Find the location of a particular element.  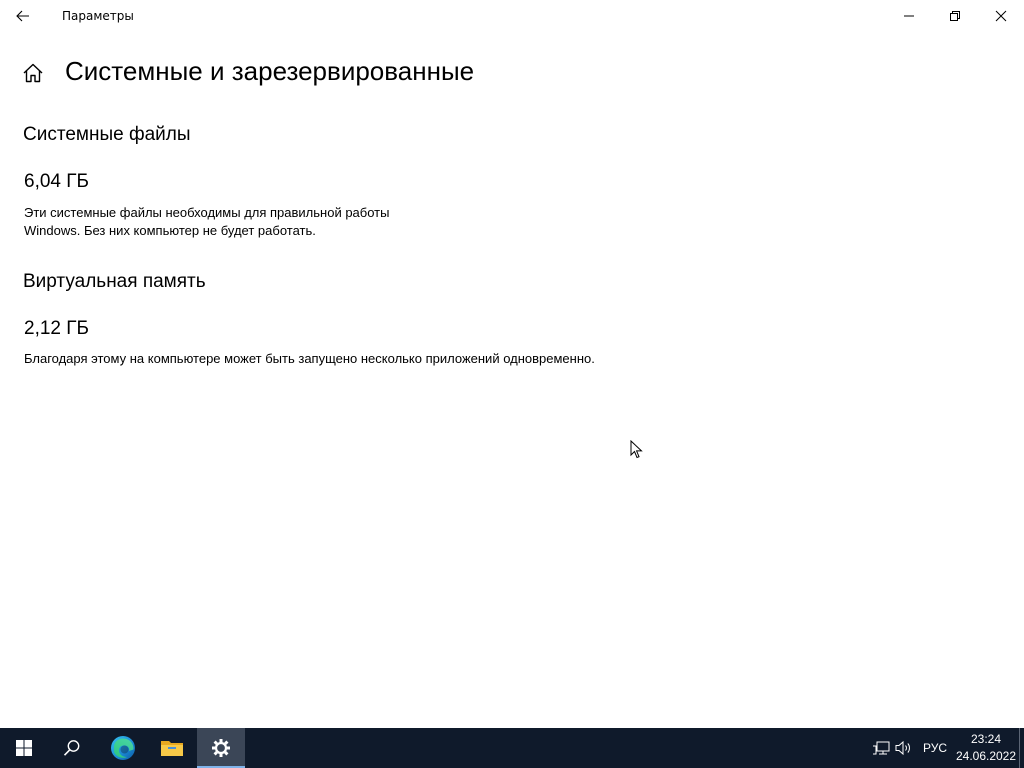

close-icon is located at coordinates (1001, 16).